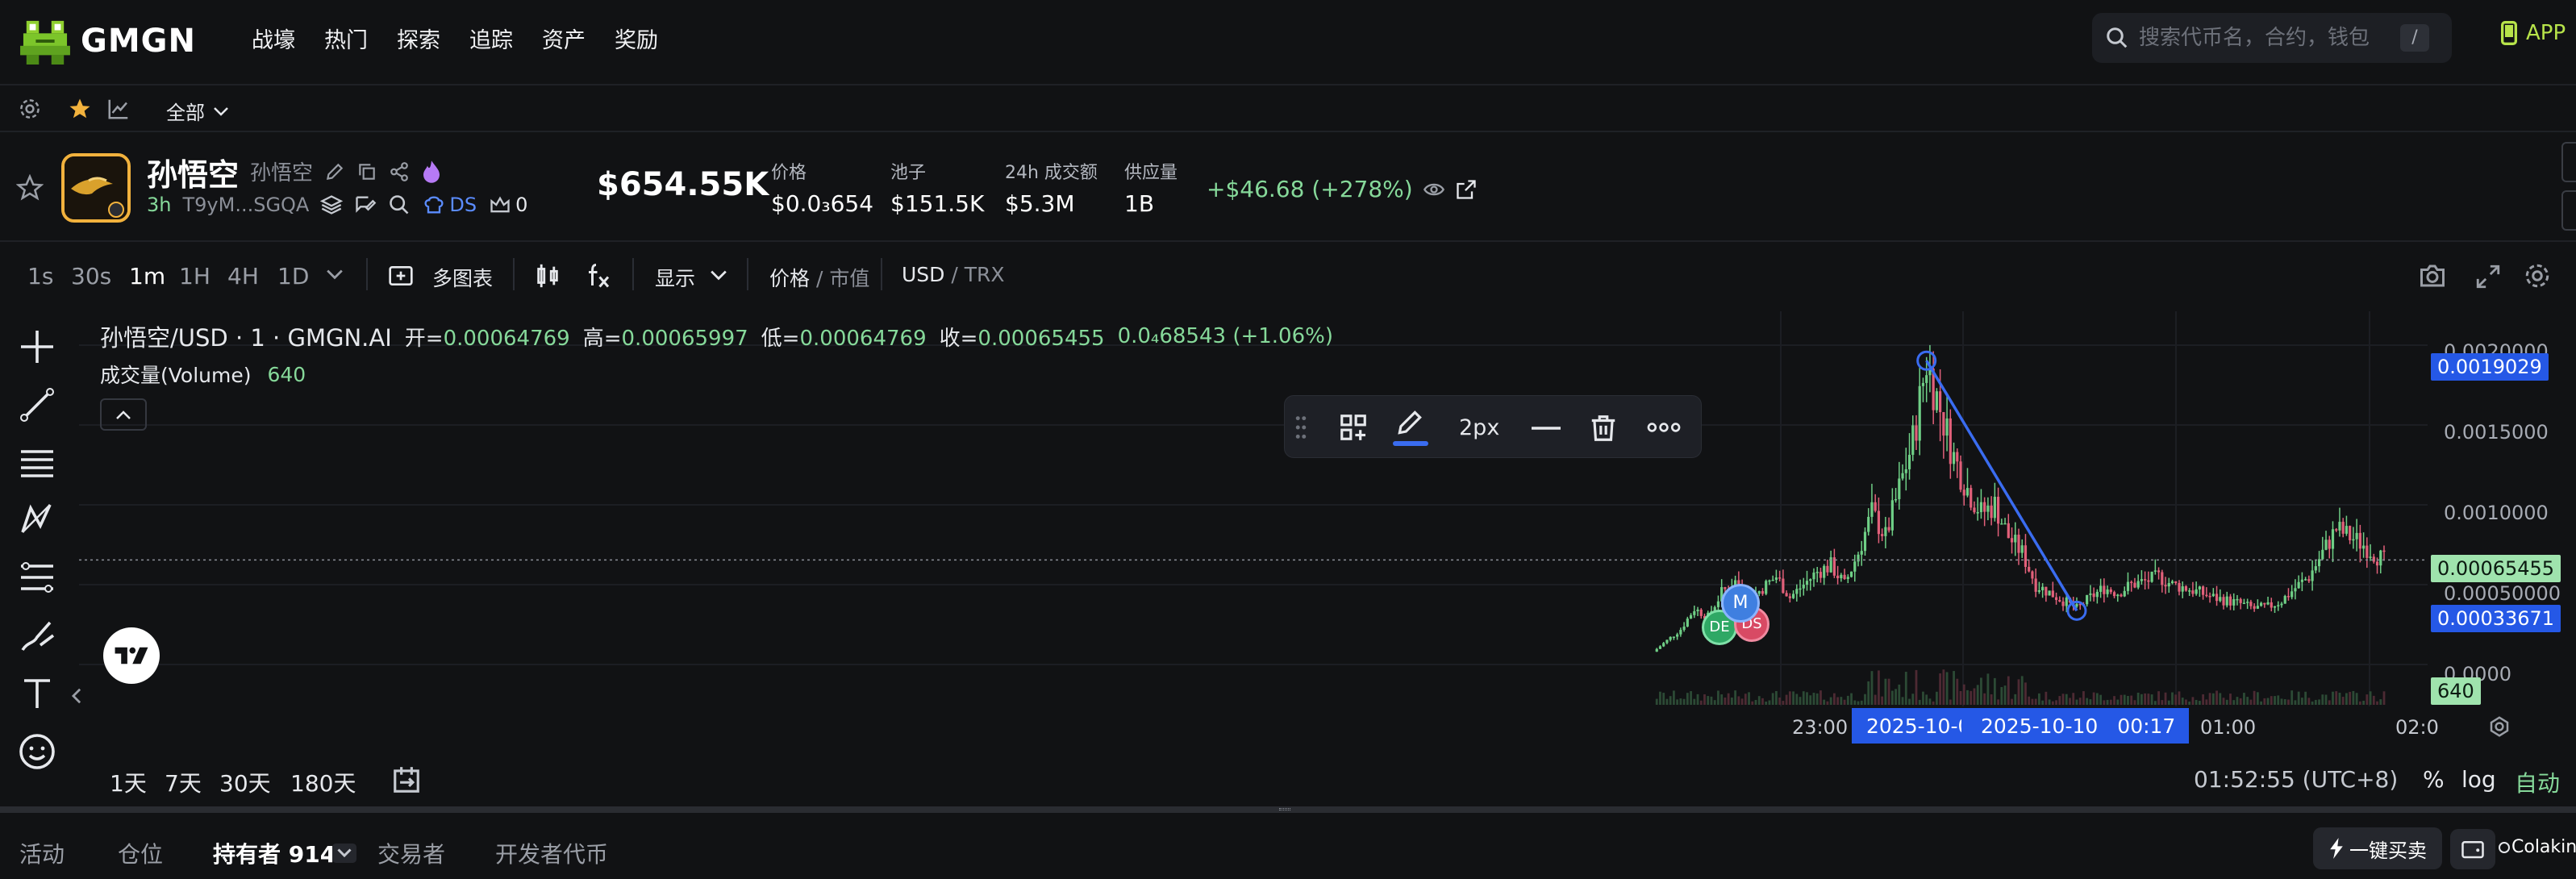 This screenshot has height=879, width=2576. What do you see at coordinates (243, 276) in the screenshot?
I see `timeframe-4h: 4H` at bounding box center [243, 276].